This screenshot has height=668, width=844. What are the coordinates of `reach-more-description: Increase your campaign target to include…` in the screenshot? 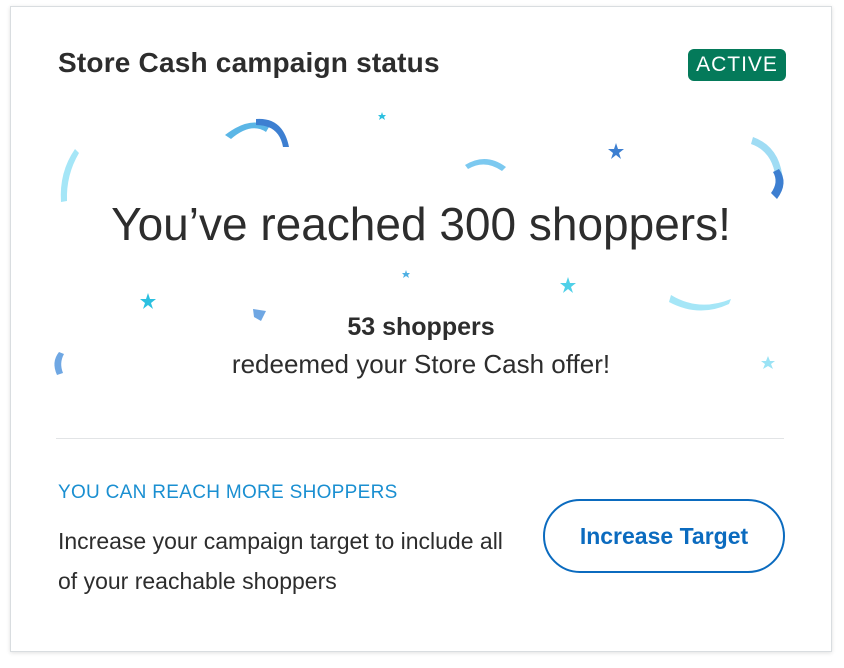 It's located at (280, 561).